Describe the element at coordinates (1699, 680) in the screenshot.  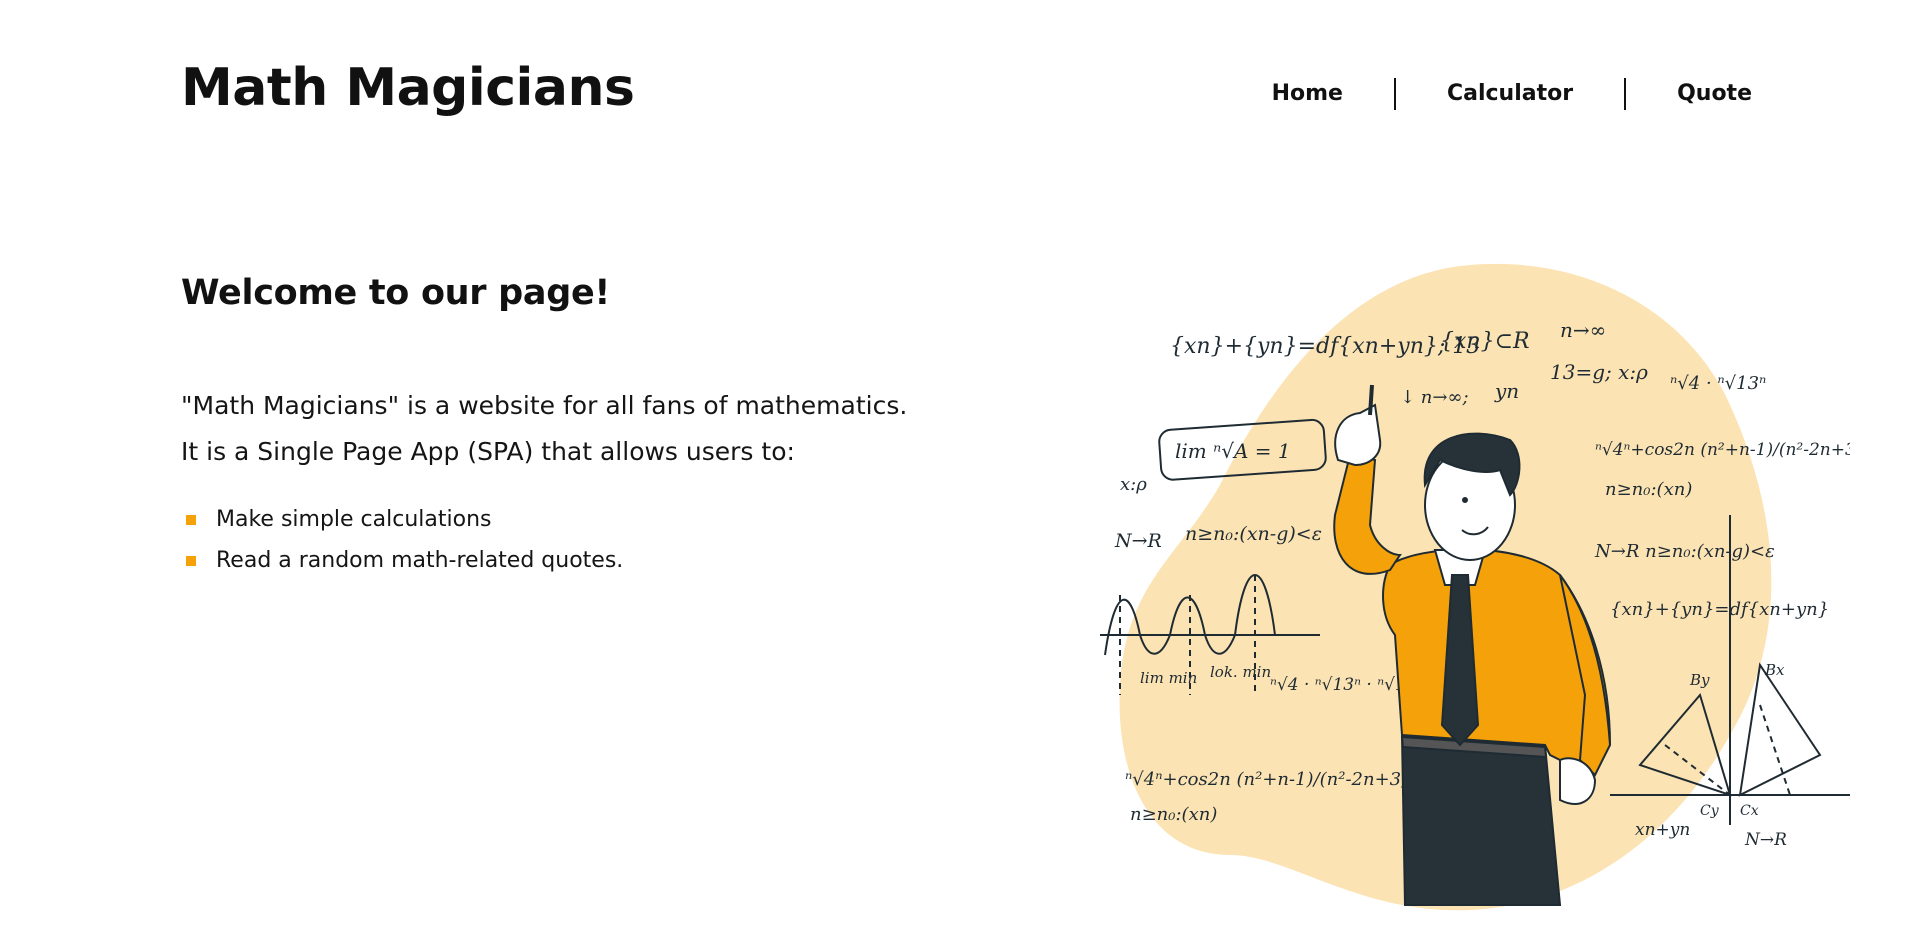
I see `formula-text: By` at that location.